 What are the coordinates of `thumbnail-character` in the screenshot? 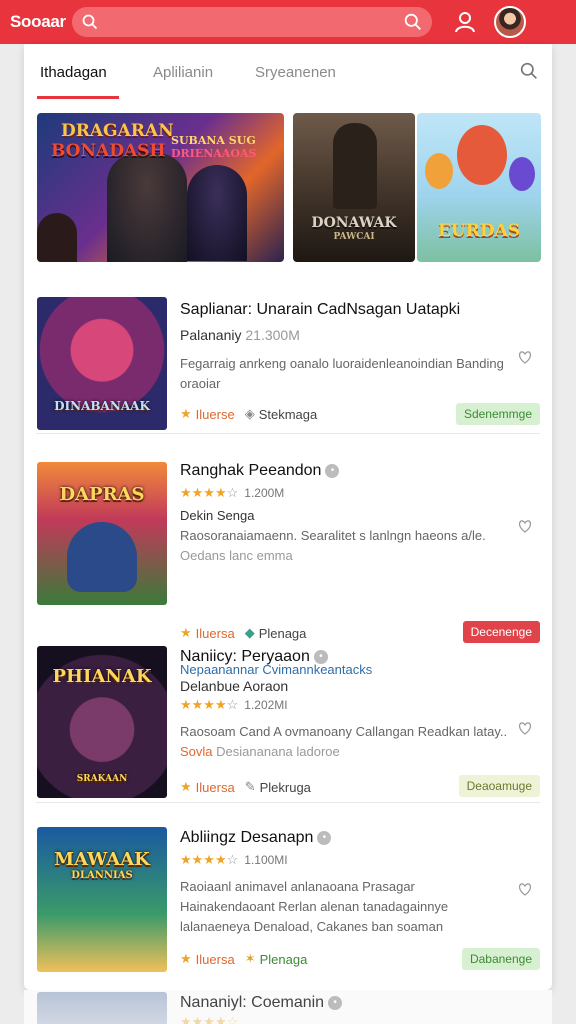 It's located at (102, 557).